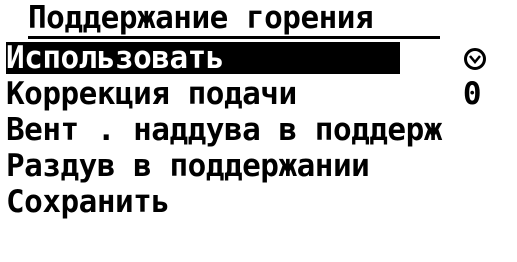 The width and height of the screenshot is (517, 262). I want to click on title-underline, so click(234, 37).